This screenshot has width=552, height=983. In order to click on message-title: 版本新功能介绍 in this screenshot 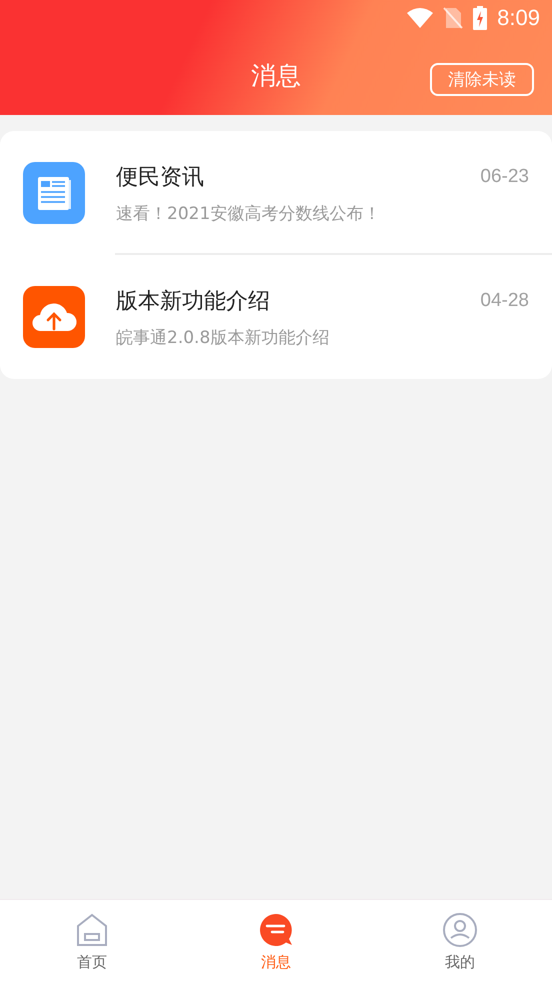, I will do `click(193, 301)`.